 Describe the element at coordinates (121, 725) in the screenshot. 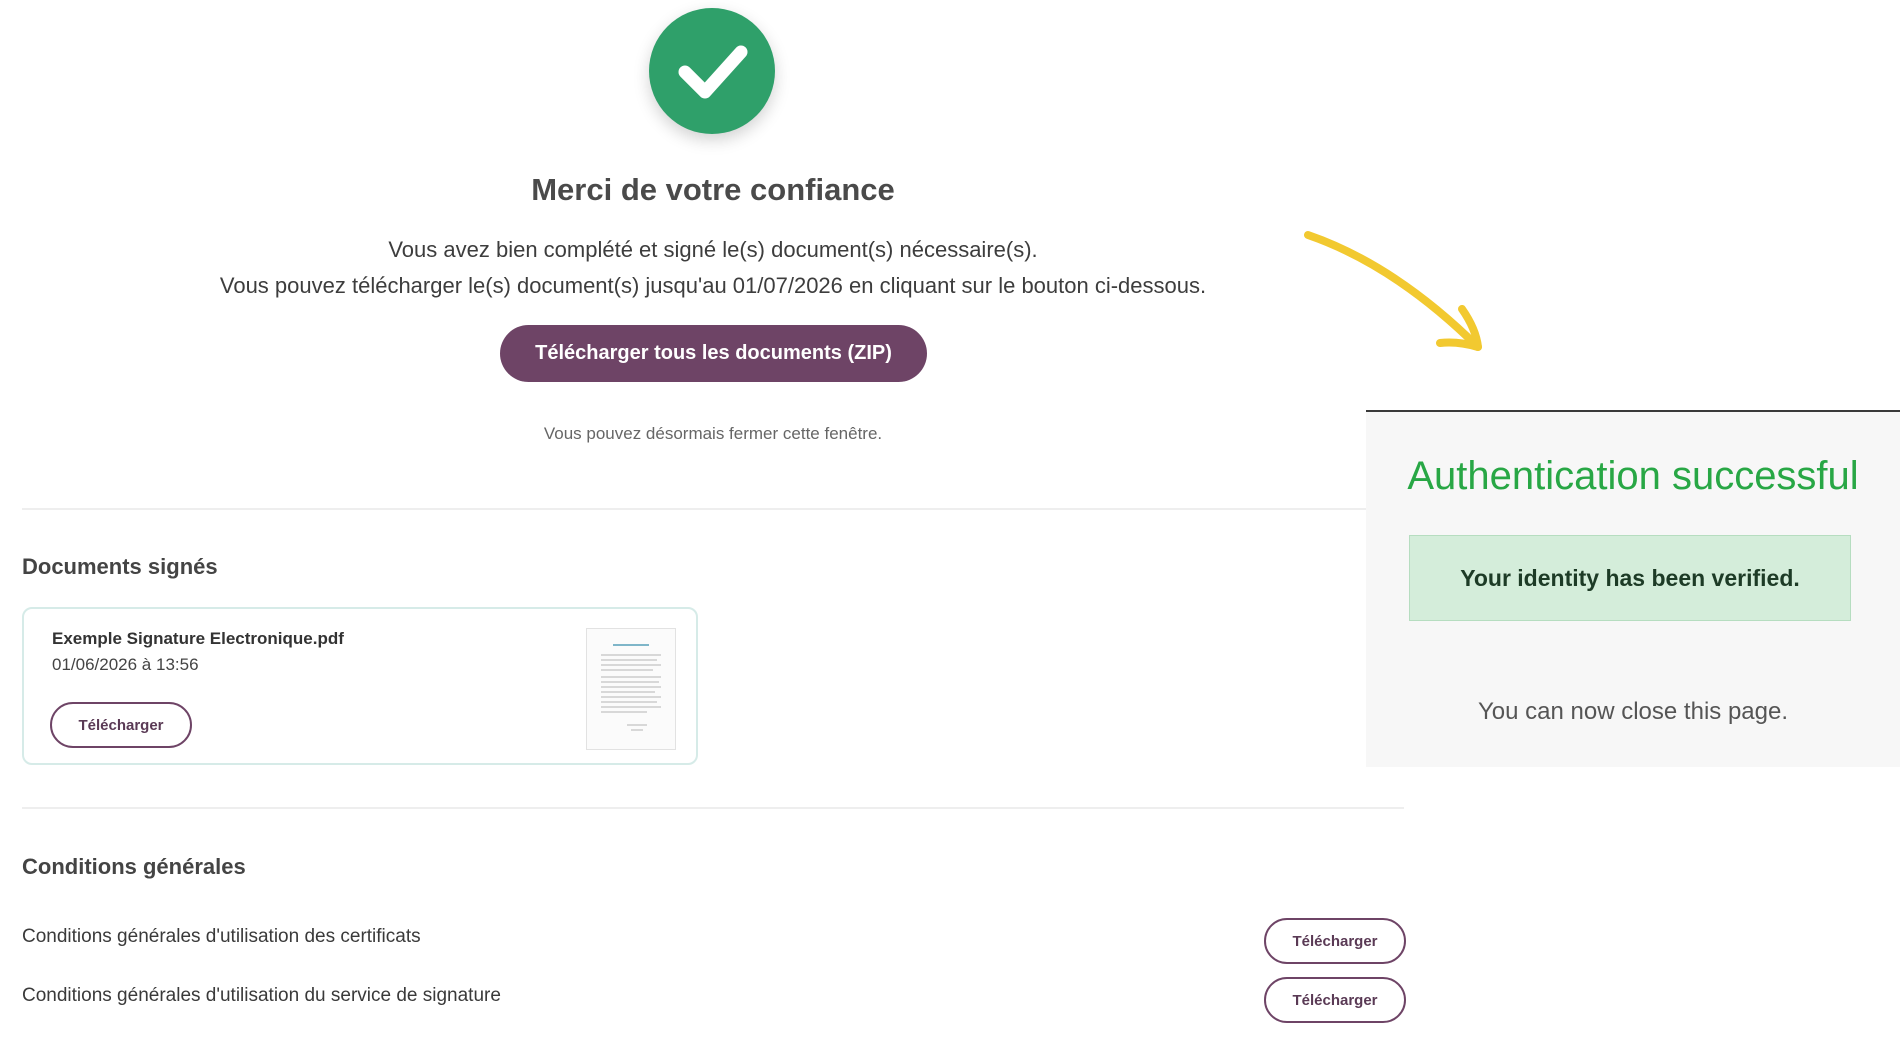

I see `download-document-button: Télécharger` at that location.